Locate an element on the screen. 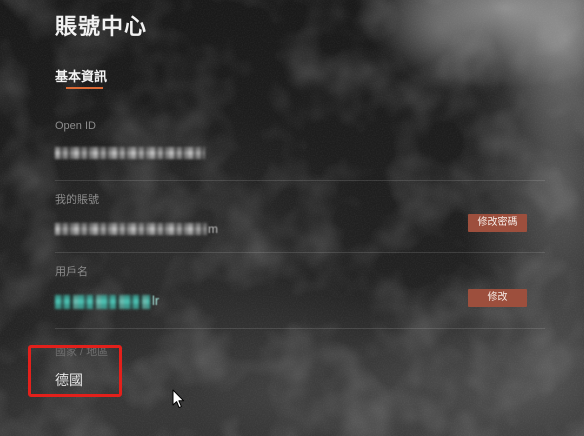 This screenshot has height=436, width=584. open-id-value-blurred is located at coordinates (130, 153).